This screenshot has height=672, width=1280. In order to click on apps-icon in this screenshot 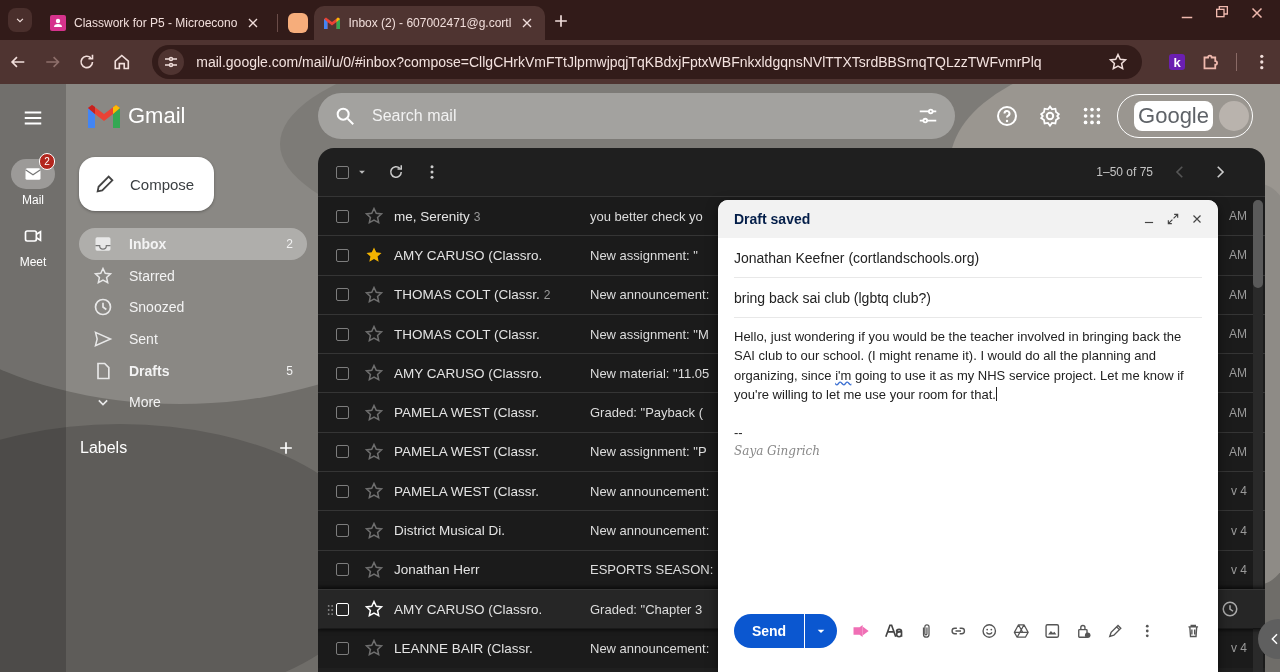, I will do `click(1092, 116)`.